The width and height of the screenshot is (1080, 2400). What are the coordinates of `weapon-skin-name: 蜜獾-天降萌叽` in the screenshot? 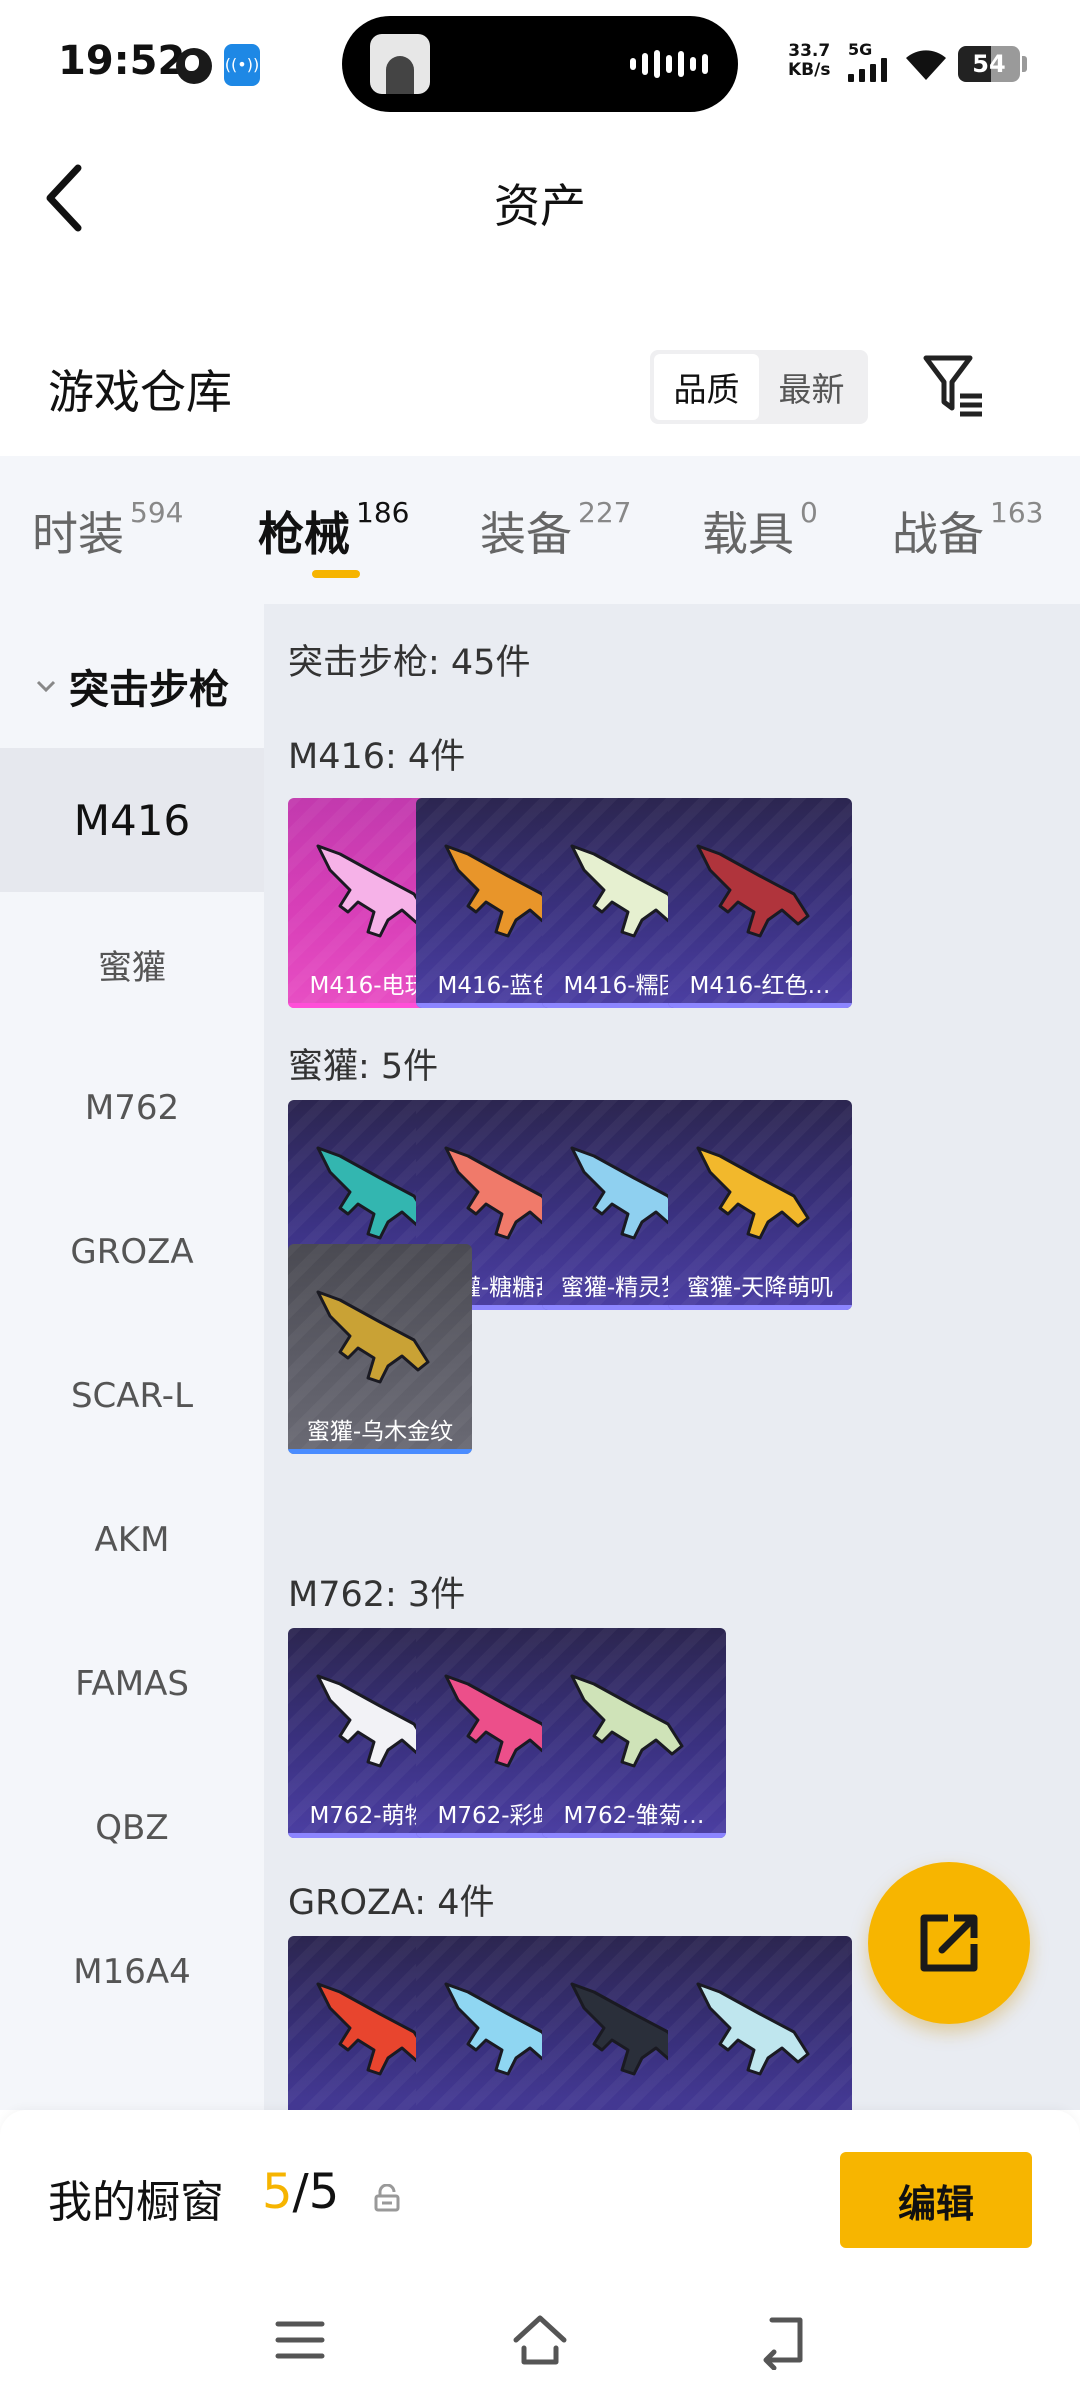 It's located at (760, 1288).